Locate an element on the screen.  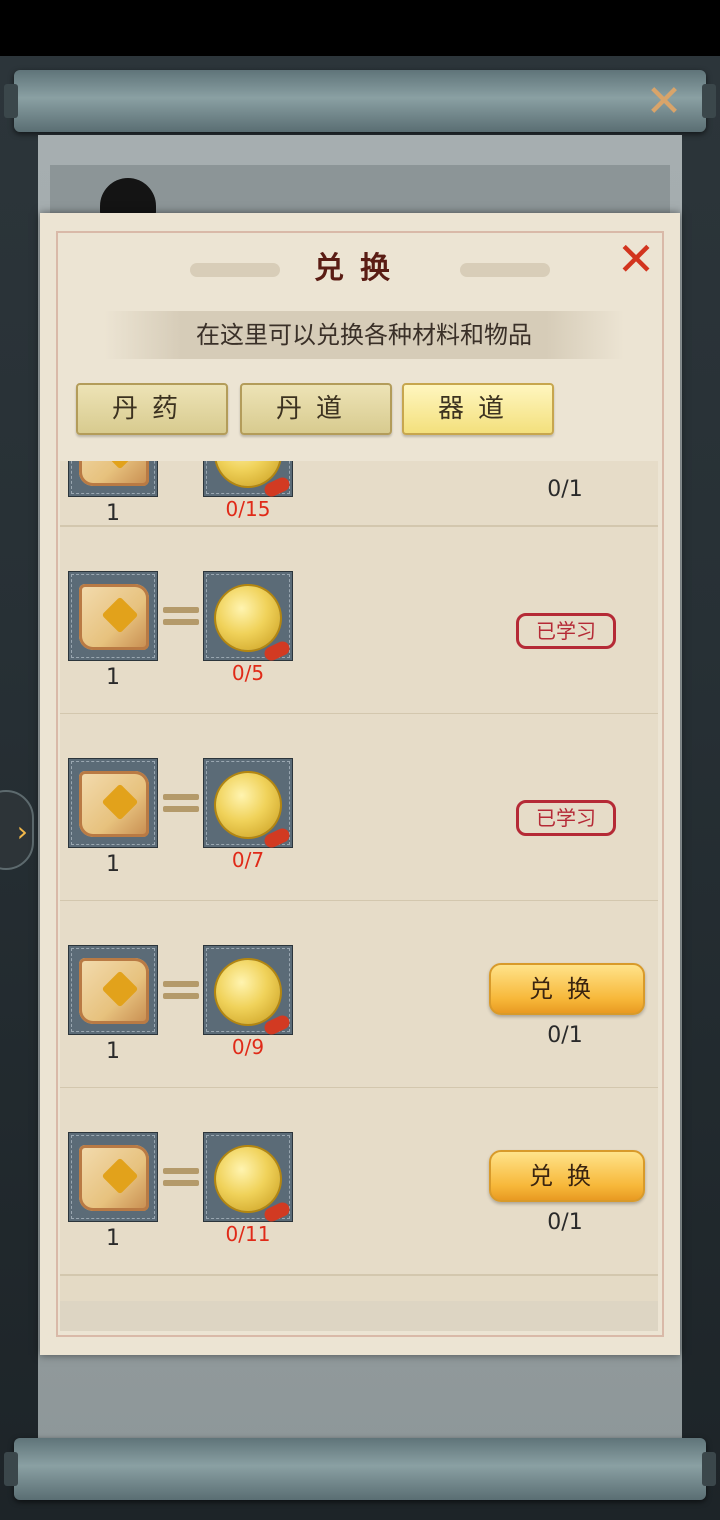
subtitle-banner: 在这里可以兑换各种材料和物品 is located at coordinates (364, 335).